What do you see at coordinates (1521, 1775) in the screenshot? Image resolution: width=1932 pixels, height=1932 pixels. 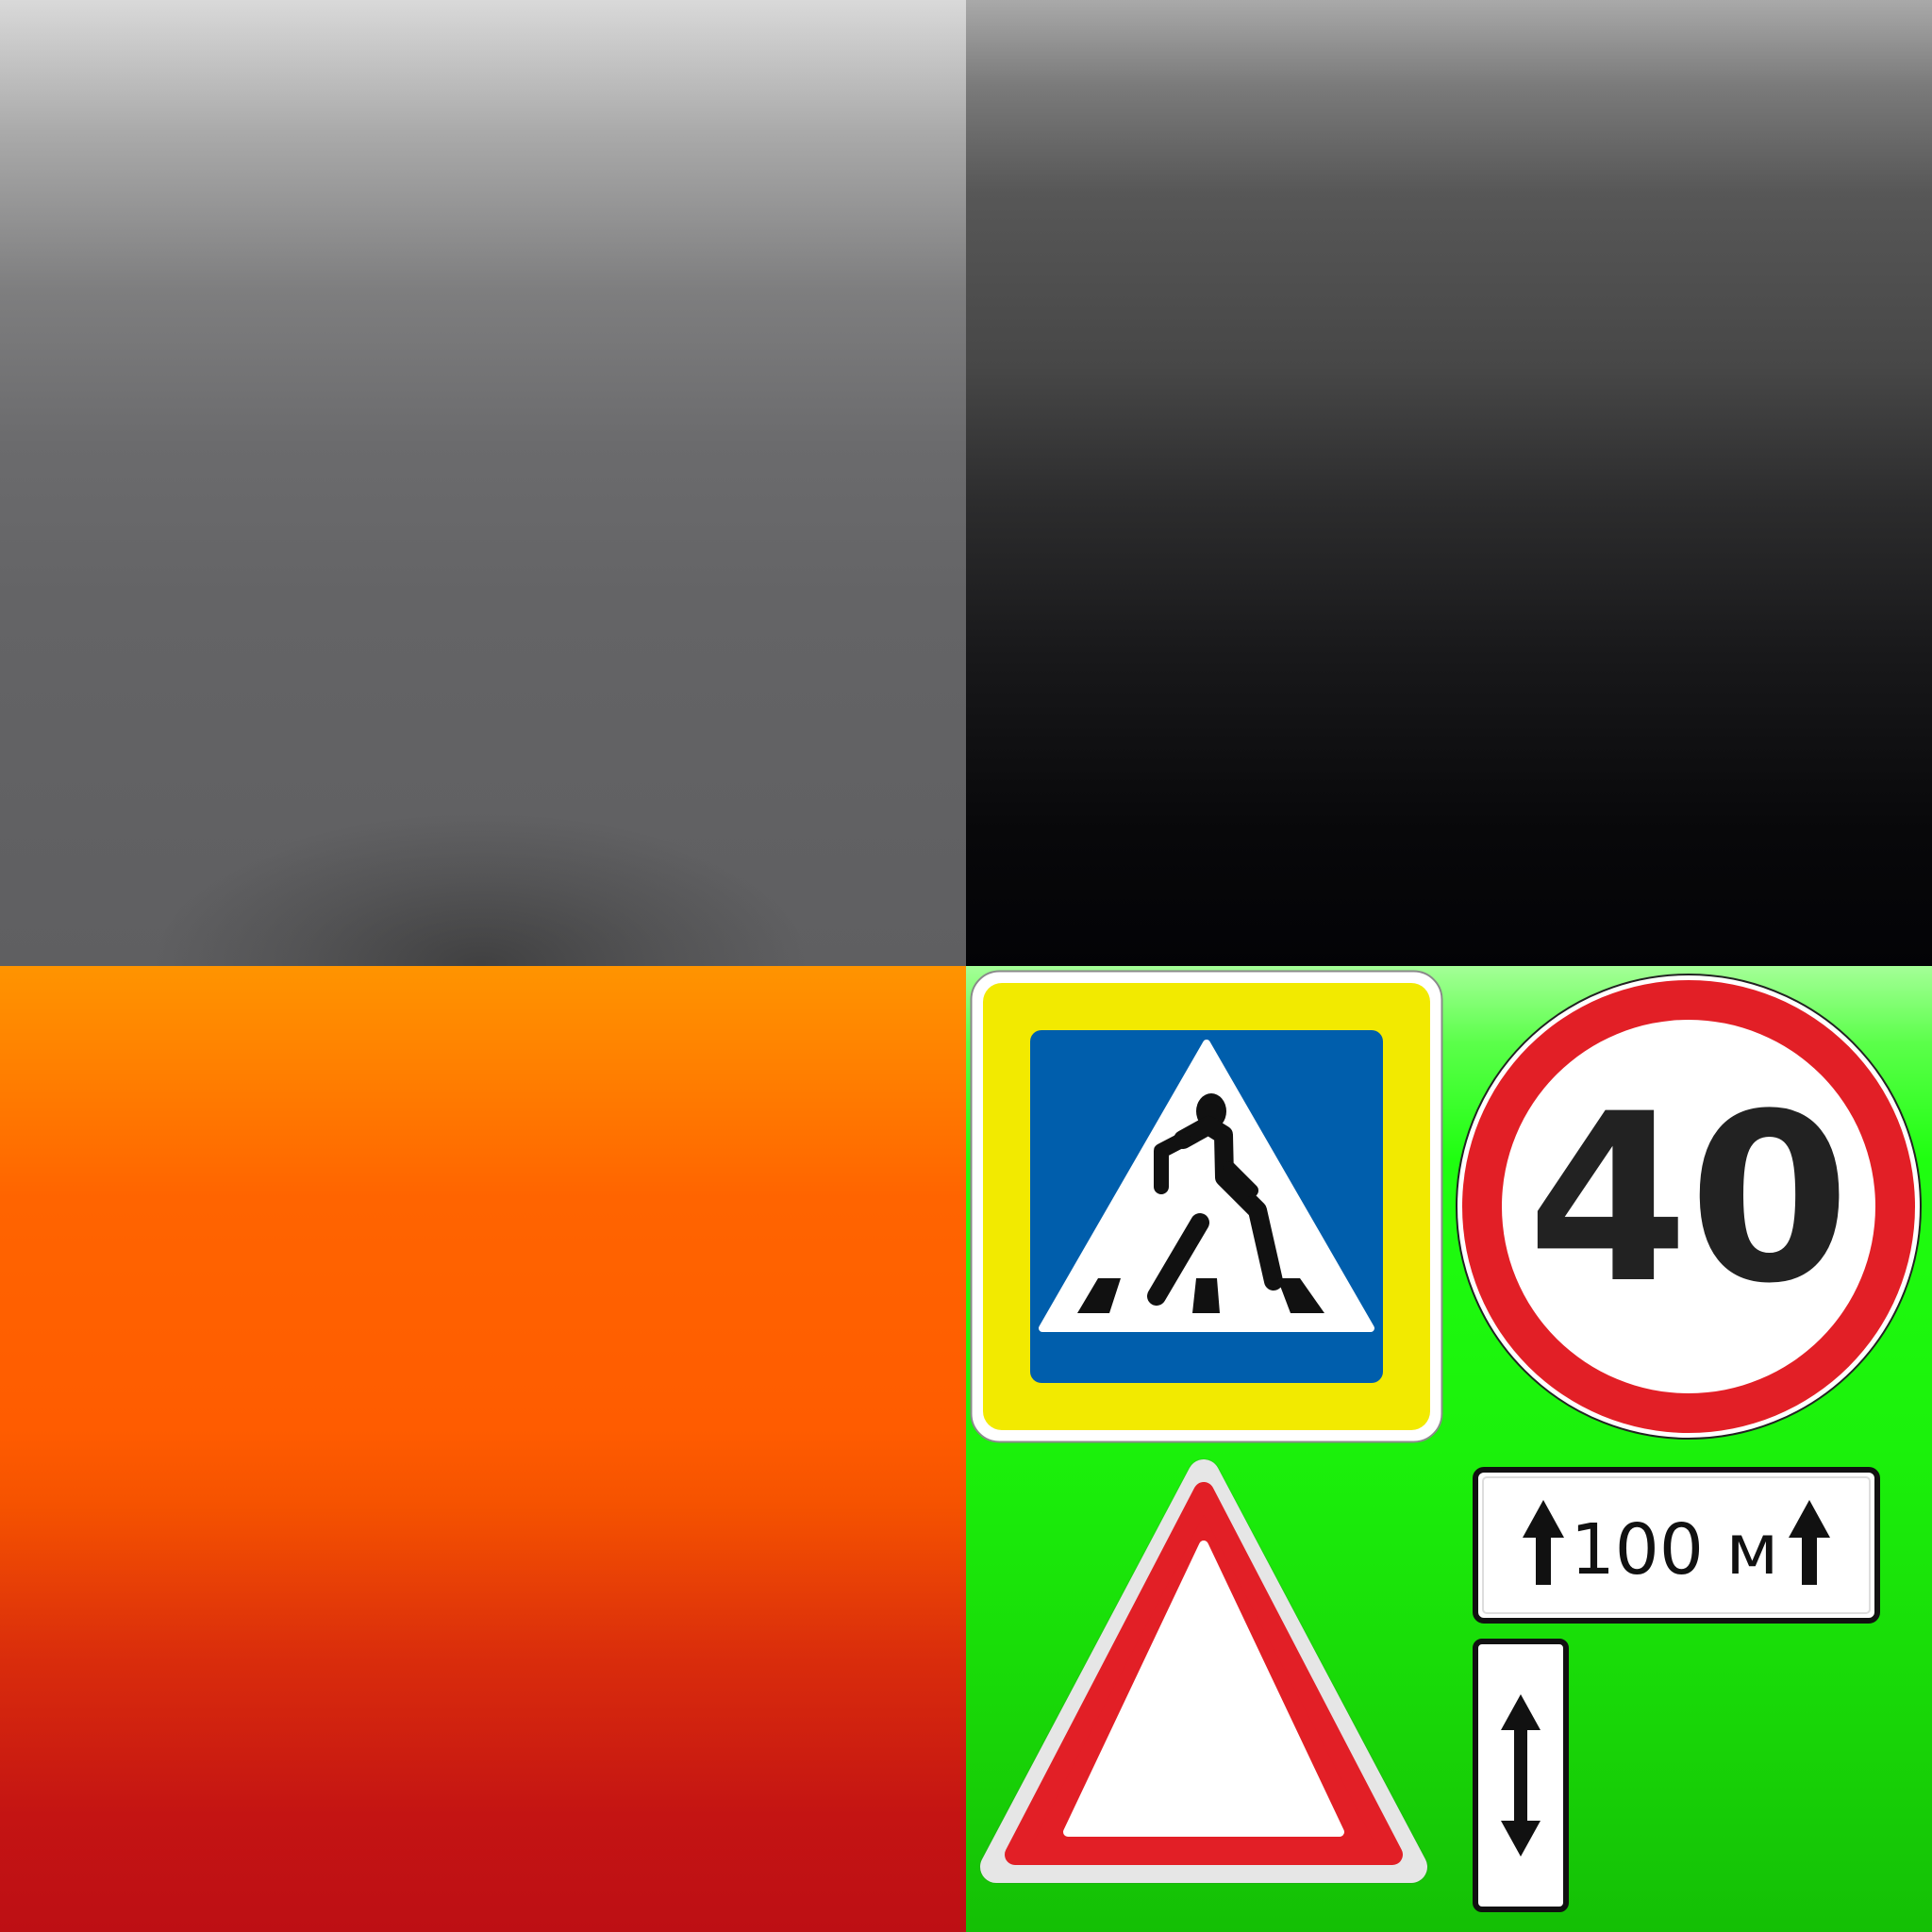 I see `vertical-extent-plate` at bounding box center [1521, 1775].